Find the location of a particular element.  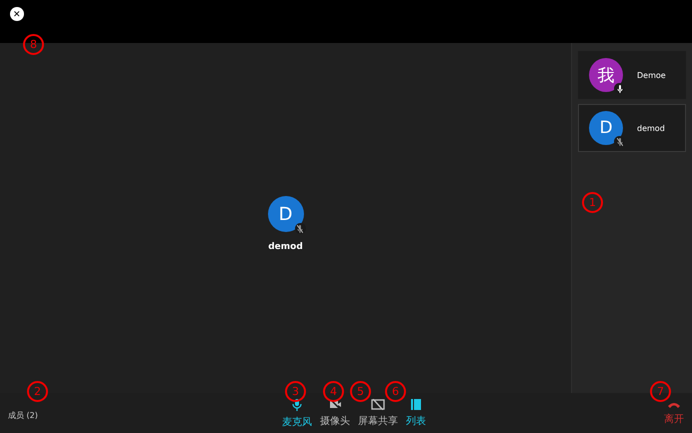

callout-marker: 8 is located at coordinates (33, 44).